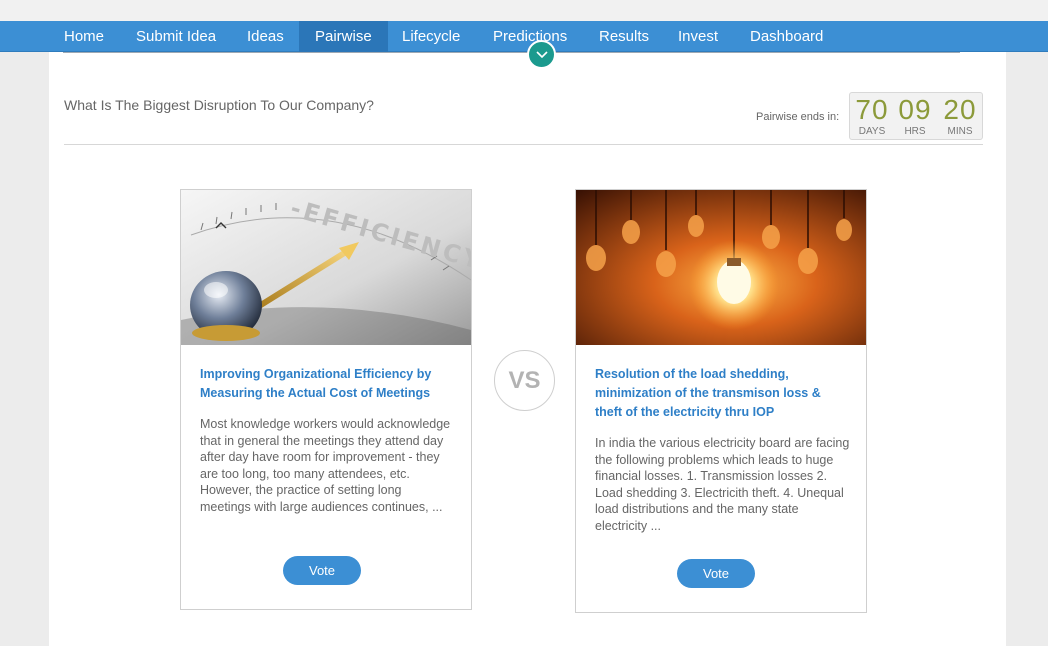 This screenshot has height=646, width=1048. What do you see at coordinates (524, 10) in the screenshot?
I see `top-strip` at bounding box center [524, 10].